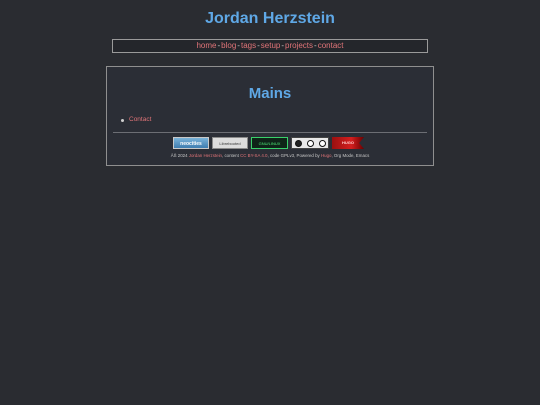  What do you see at coordinates (228, 45) in the screenshot?
I see `nav-blog-link: blog` at bounding box center [228, 45].